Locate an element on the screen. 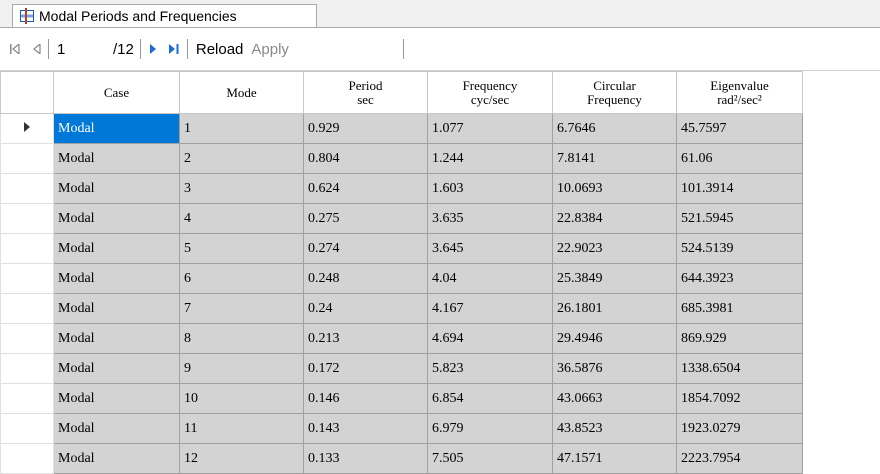  table-cell: 644.3923 is located at coordinates (739, 278).